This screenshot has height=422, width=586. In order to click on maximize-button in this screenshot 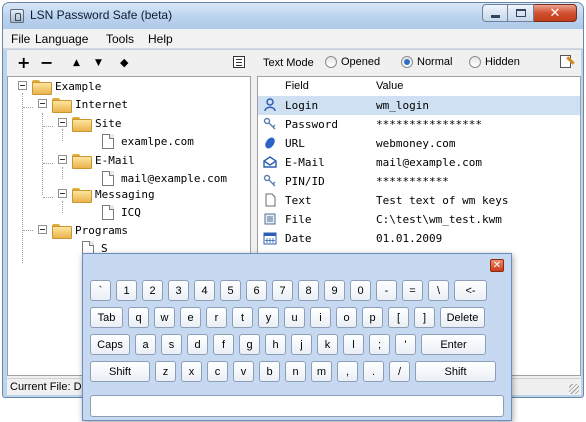, I will do `click(521, 13)`.